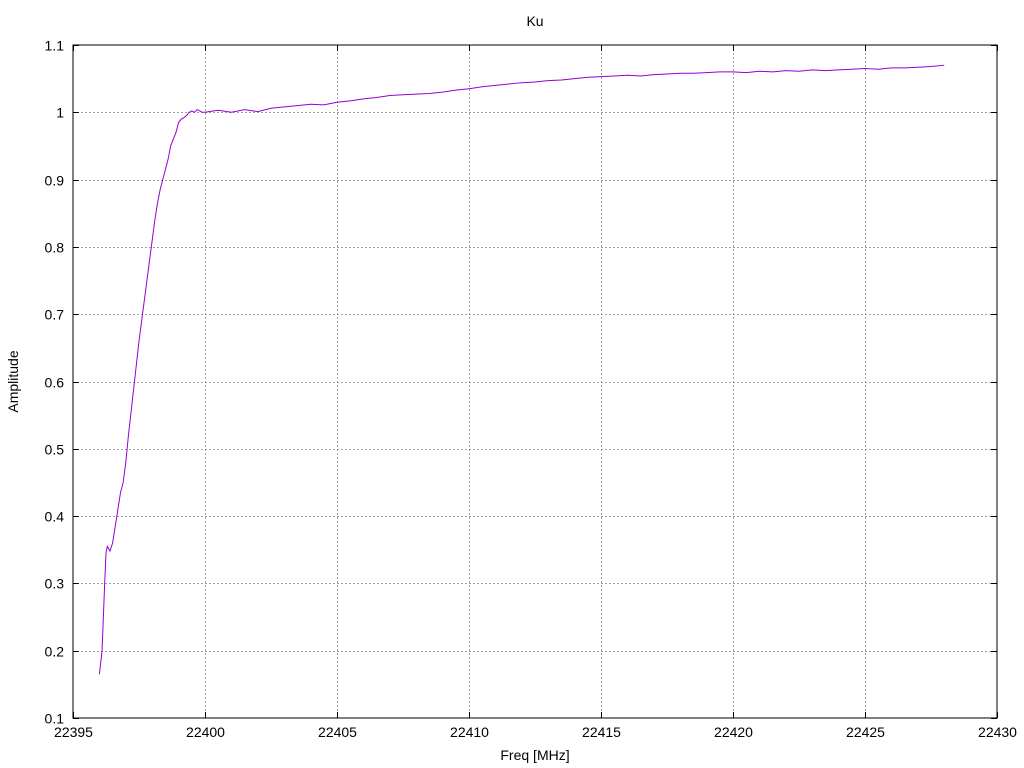 The height and width of the screenshot is (768, 1024). I want to click on x-tick-label: 22410, so click(469, 732).